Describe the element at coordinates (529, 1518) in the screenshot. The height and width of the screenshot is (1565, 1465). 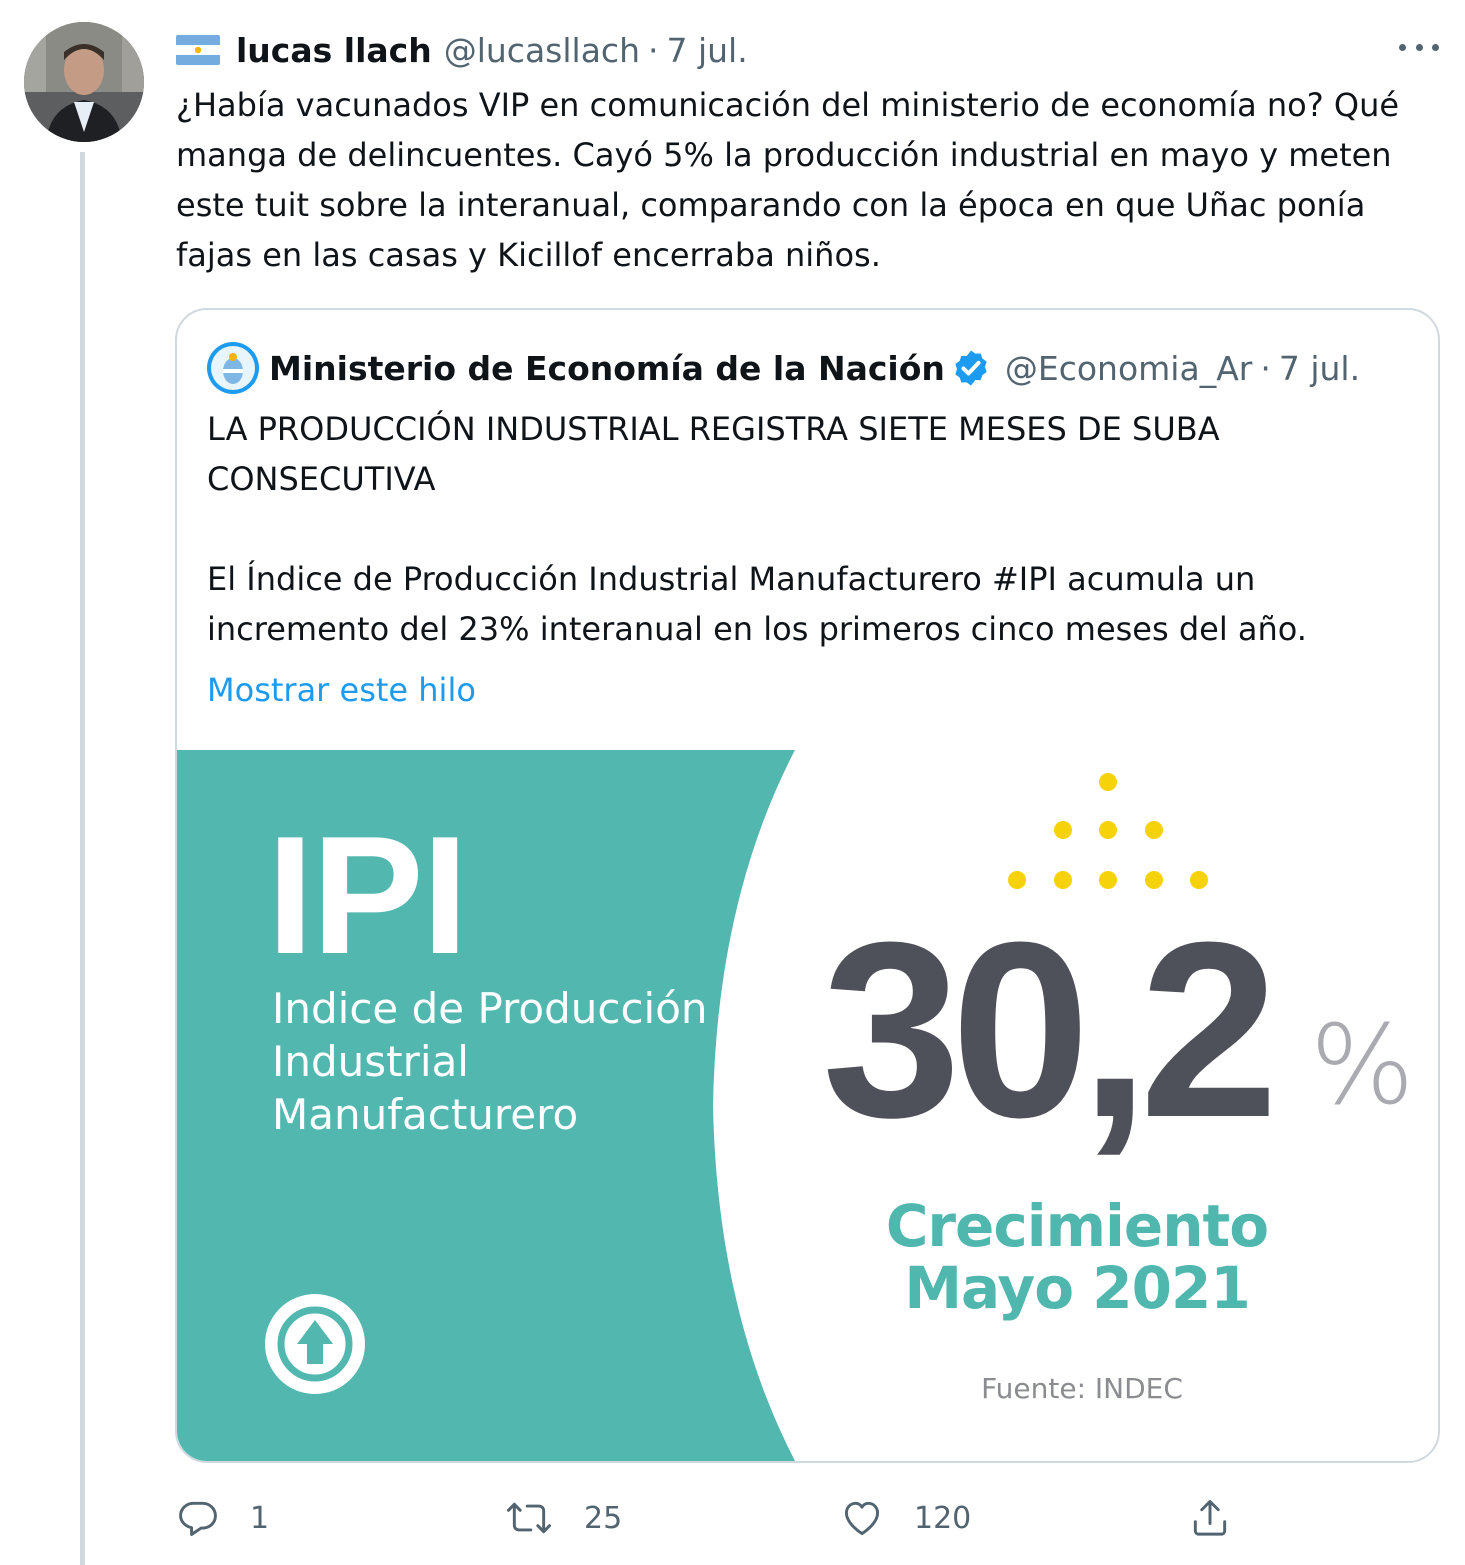
I see `retweet-icon` at that location.